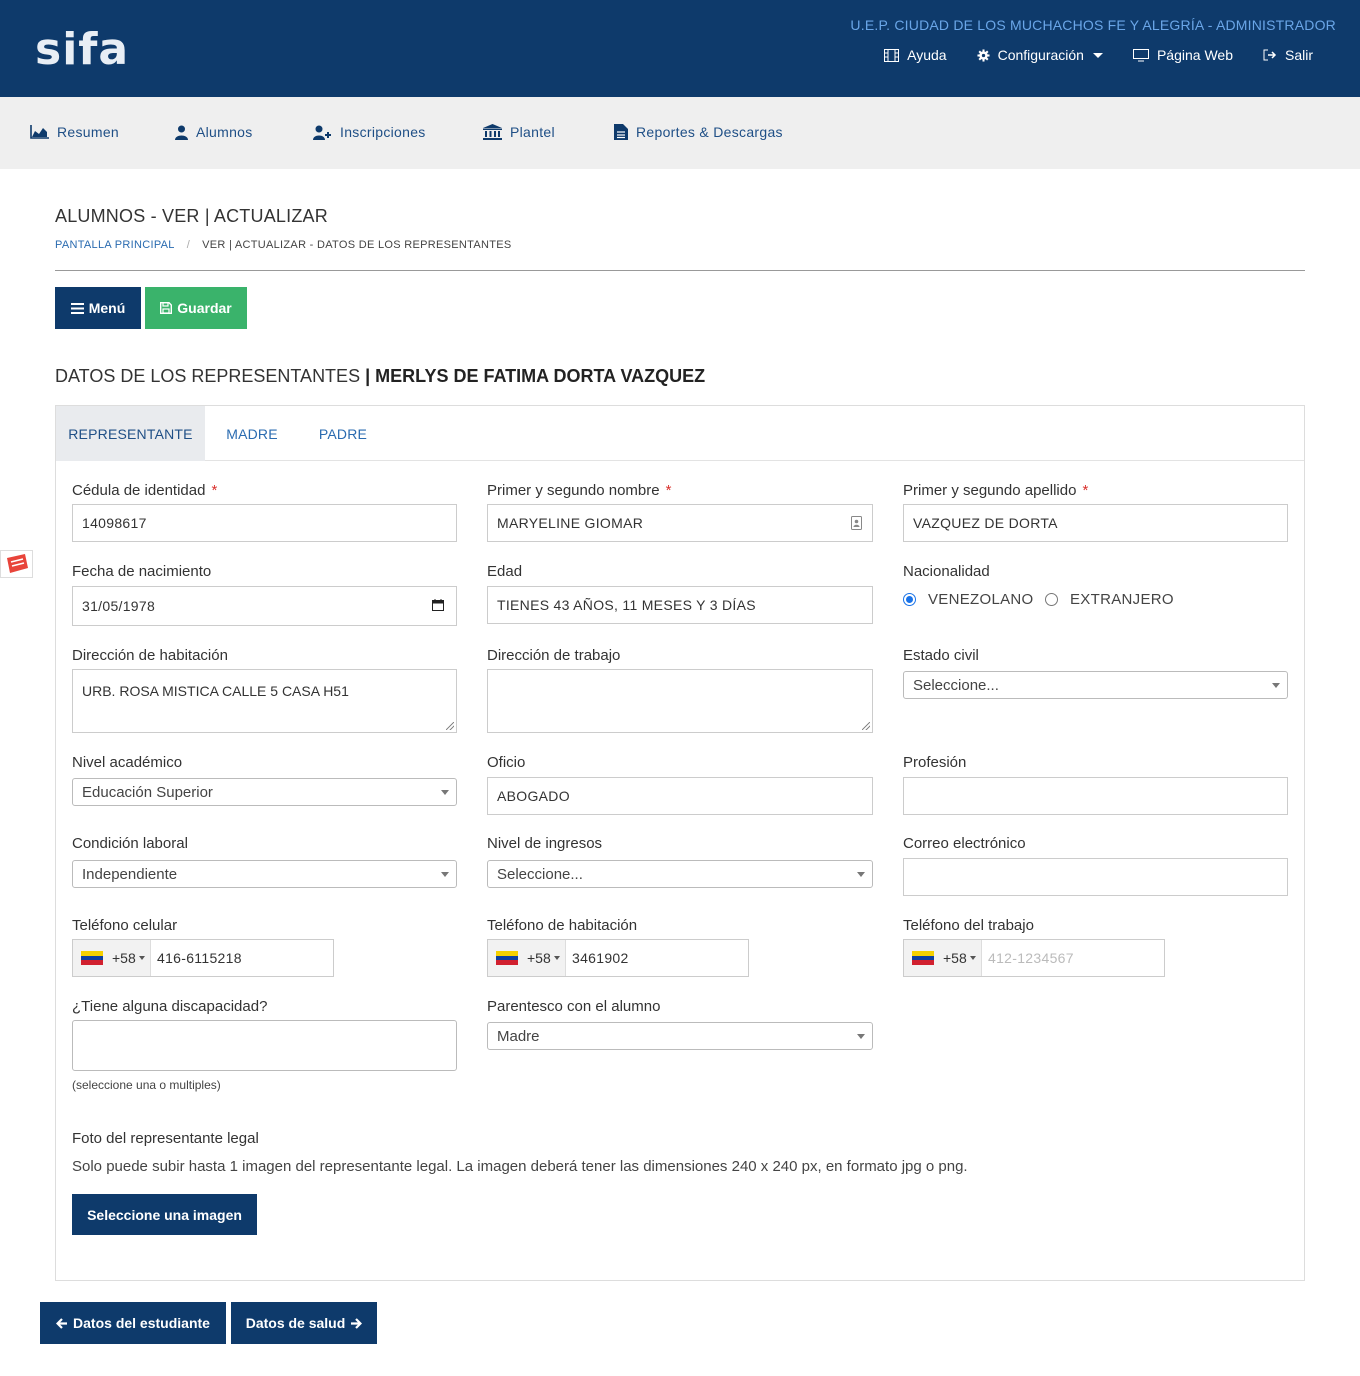 The image size is (1360, 1376). I want to click on email-input, so click(1095, 877).